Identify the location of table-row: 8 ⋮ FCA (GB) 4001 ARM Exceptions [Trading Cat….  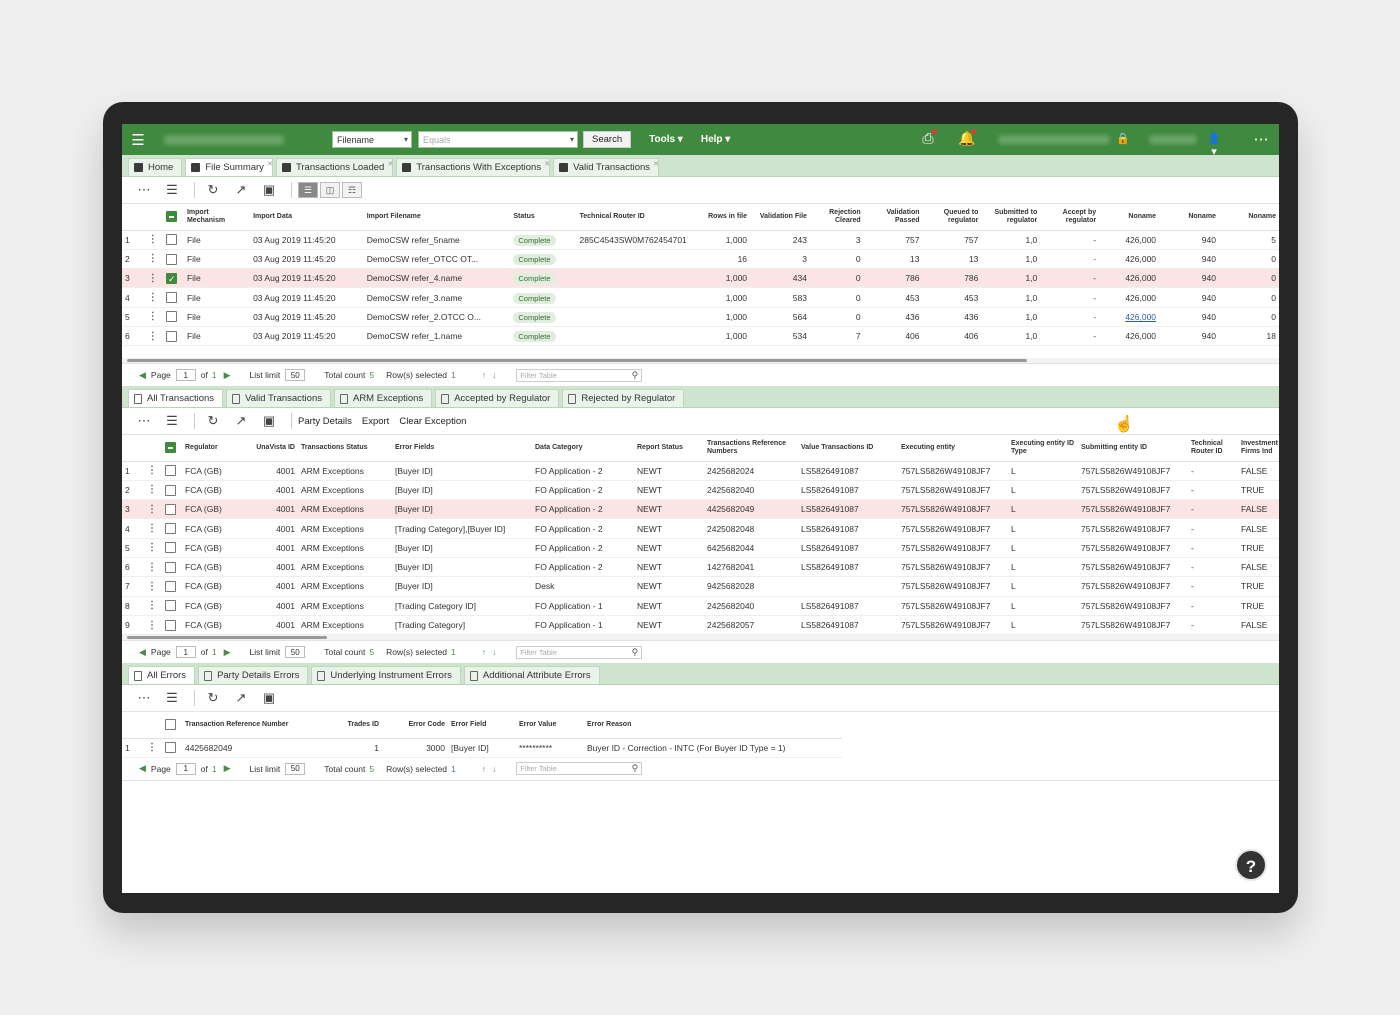
(700, 606).